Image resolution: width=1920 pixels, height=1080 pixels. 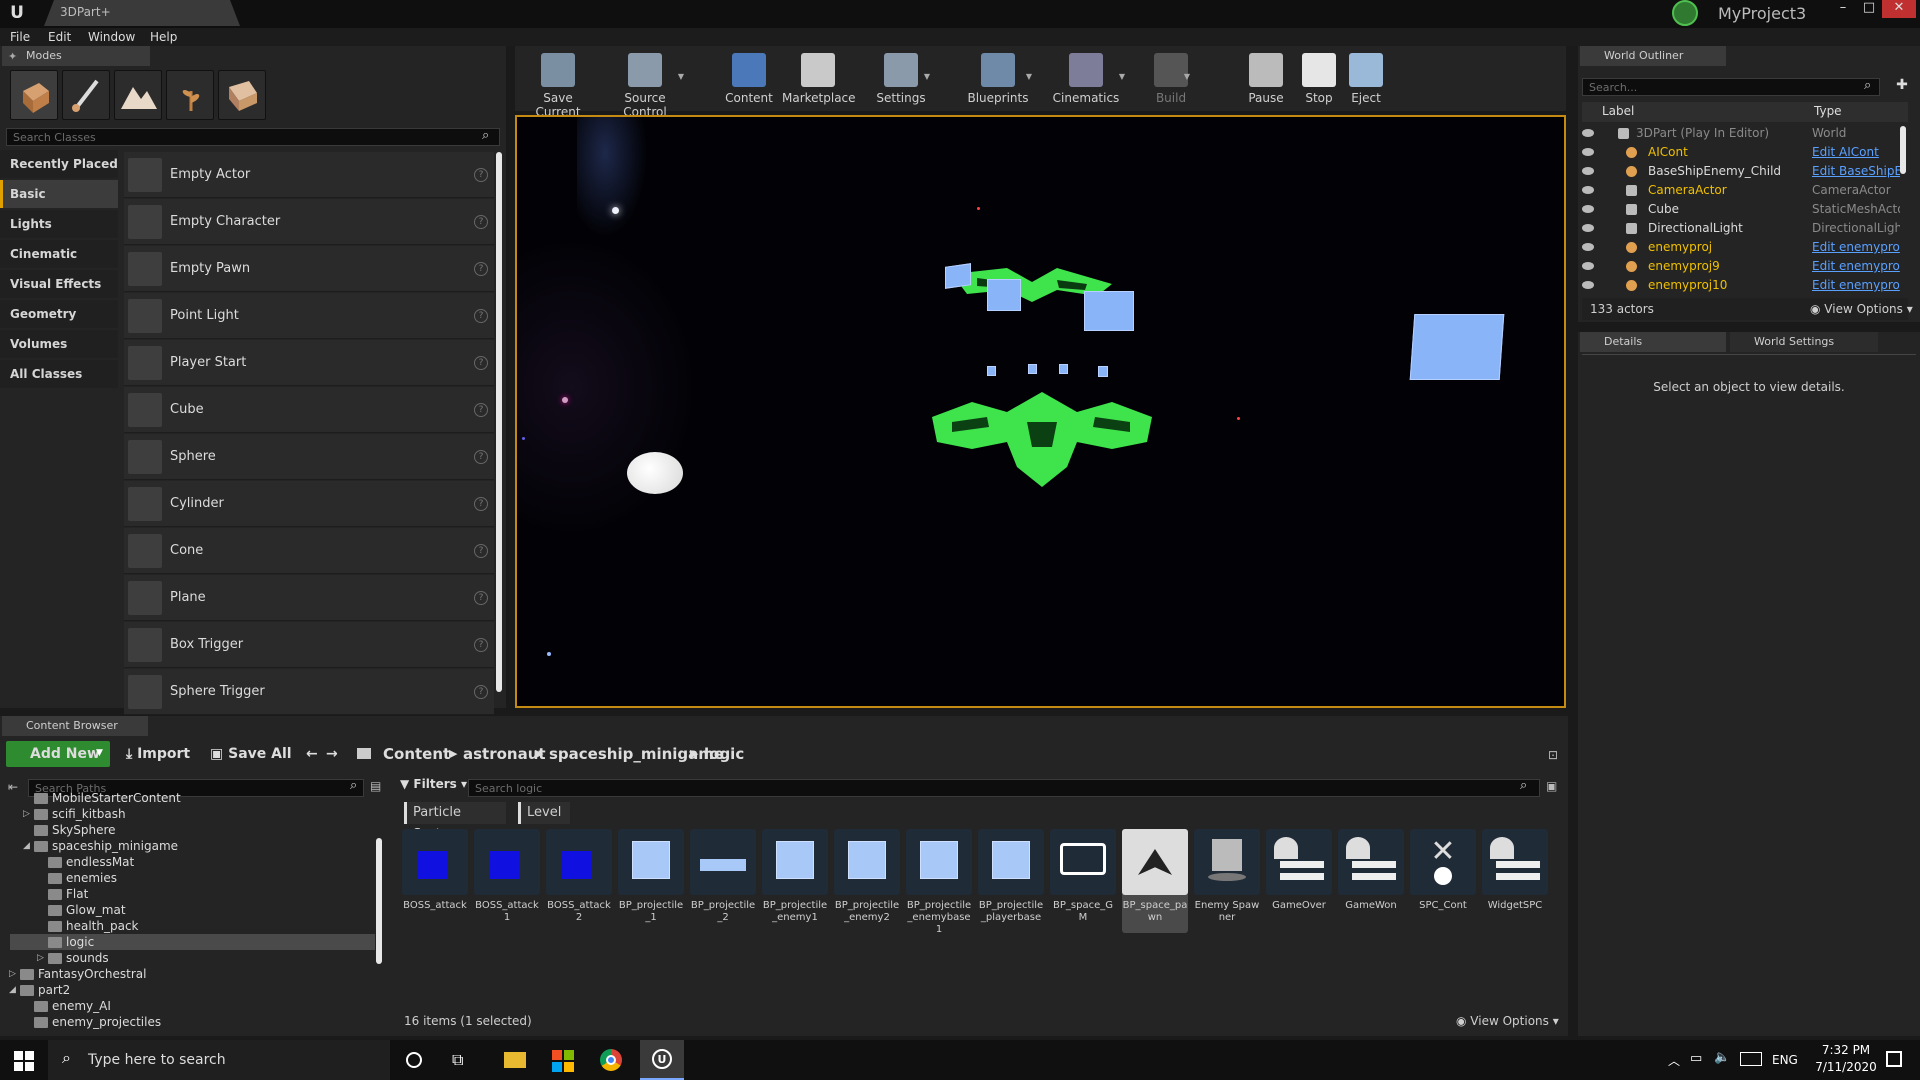 What do you see at coordinates (86, 95) in the screenshot?
I see `paint-mode-button` at bounding box center [86, 95].